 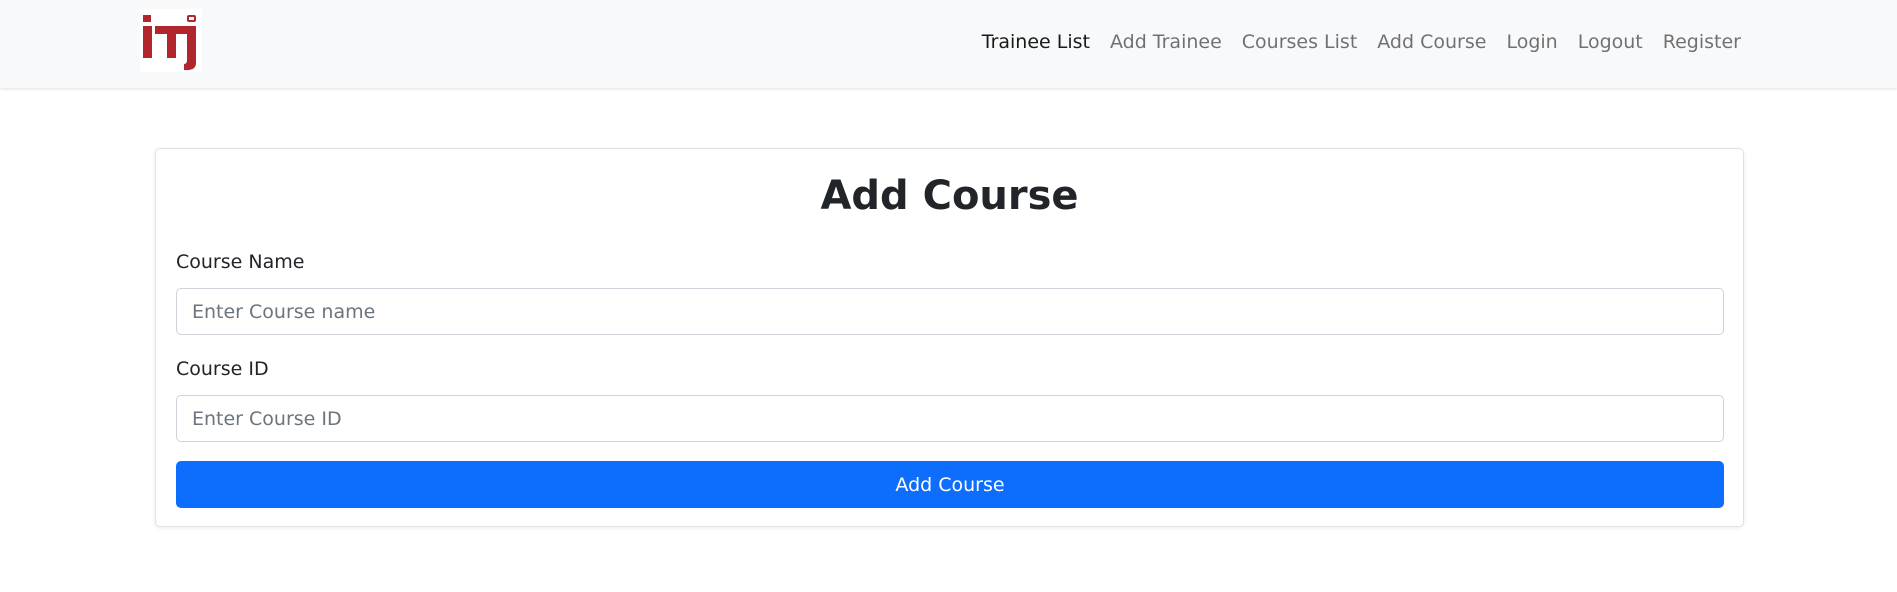 I want to click on add-course-button: Add Course, so click(x=950, y=484).